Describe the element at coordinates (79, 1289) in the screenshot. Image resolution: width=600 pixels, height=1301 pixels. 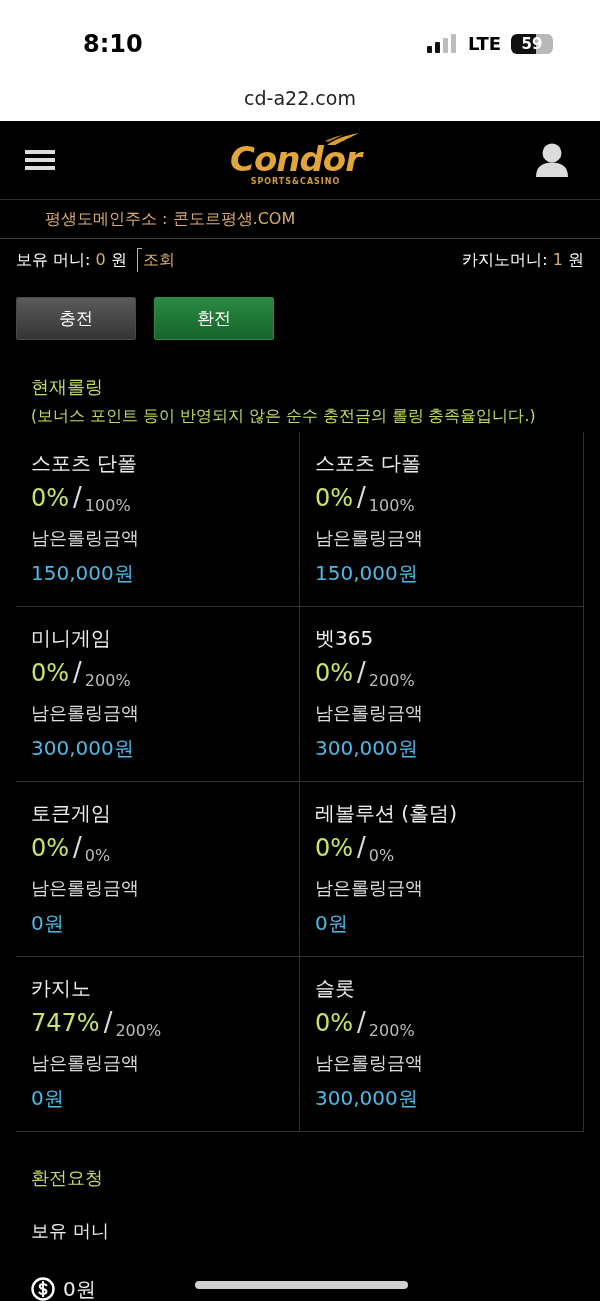
I see `holding-money-amount: 0원` at that location.